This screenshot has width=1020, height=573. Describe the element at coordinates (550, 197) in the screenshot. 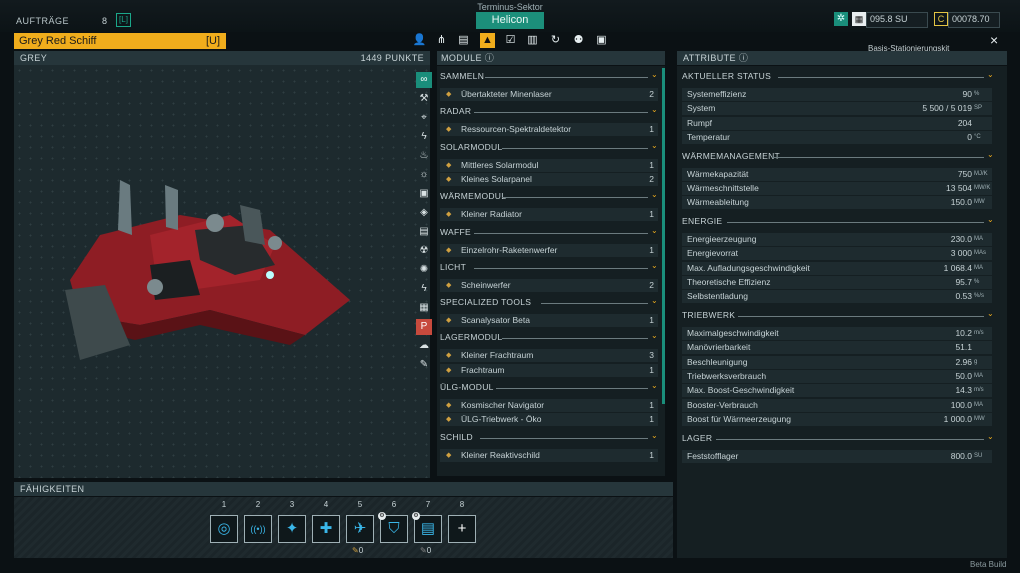

I see `module-section: WÄRMEMODUL ⌄` at that location.